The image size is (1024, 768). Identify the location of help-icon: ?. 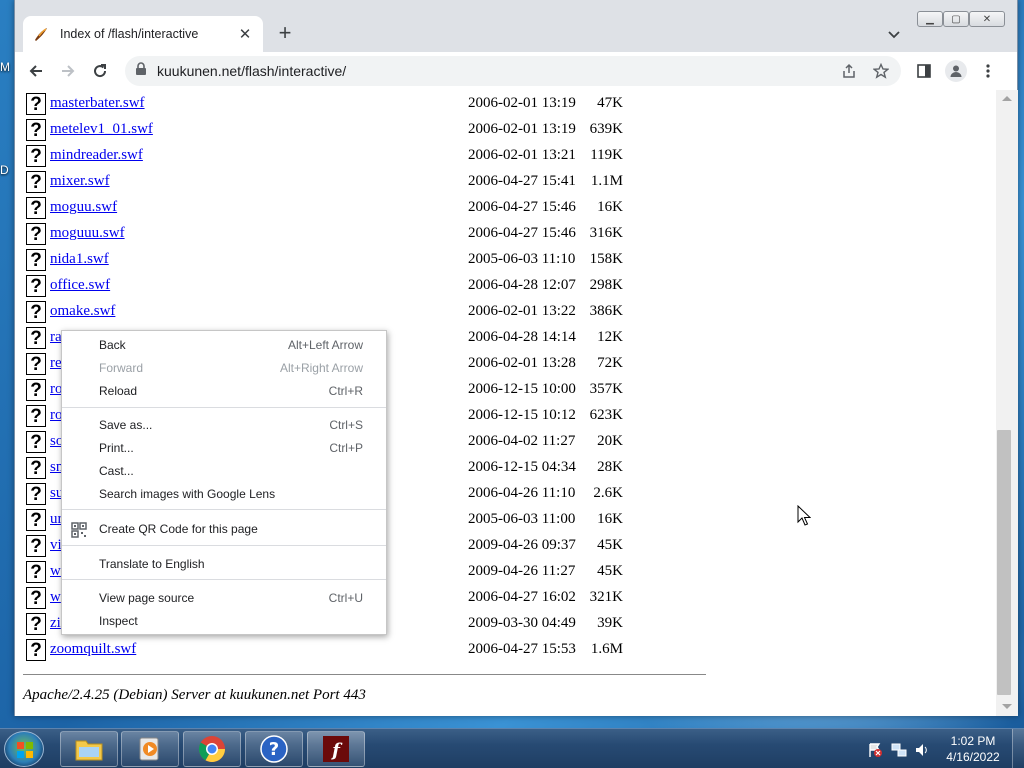
(274, 749).